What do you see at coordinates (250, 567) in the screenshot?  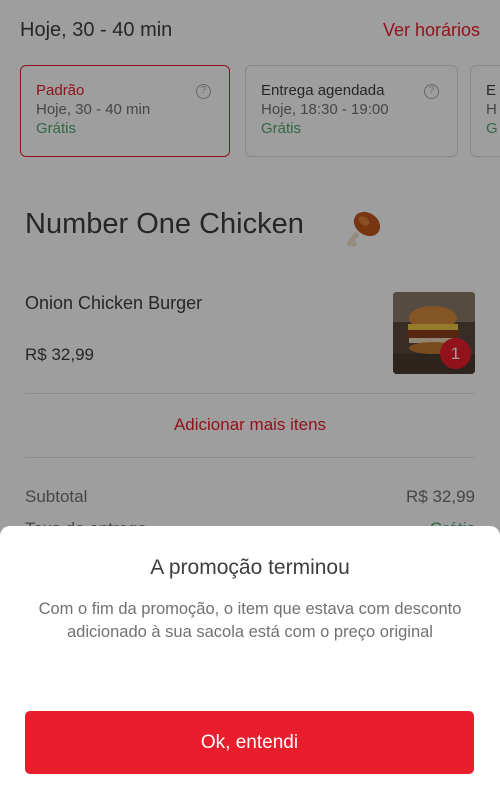 I see `sheet-title: A promoção terminou` at bounding box center [250, 567].